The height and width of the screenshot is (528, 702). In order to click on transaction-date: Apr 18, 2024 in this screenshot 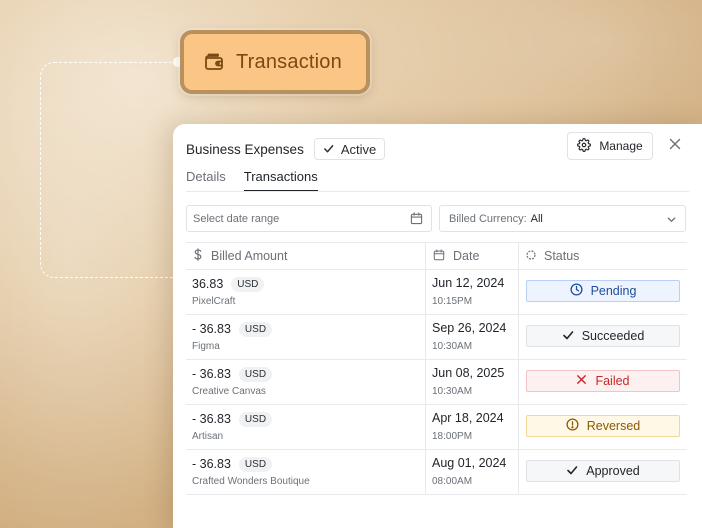, I will do `click(468, 418)`.